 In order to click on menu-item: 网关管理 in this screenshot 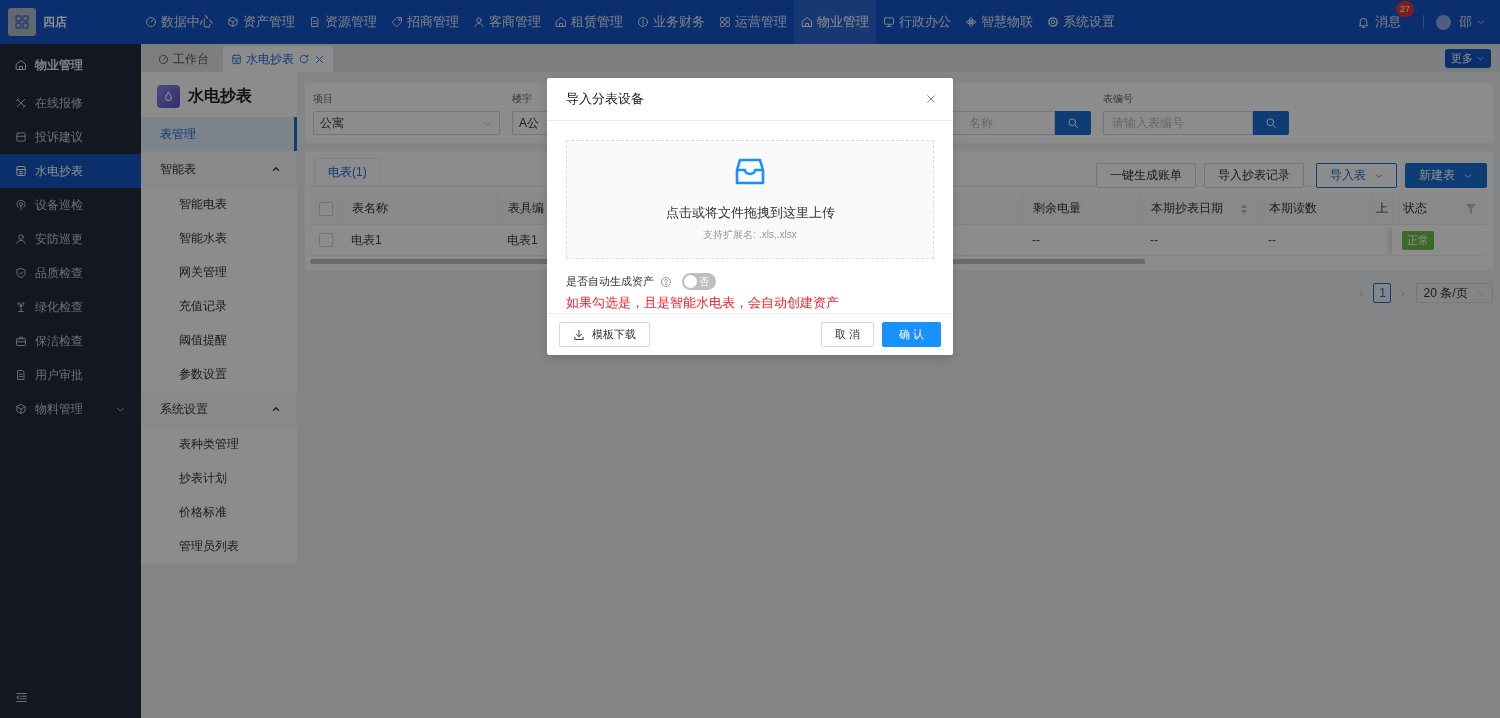, I will do `click(219, 272)`.